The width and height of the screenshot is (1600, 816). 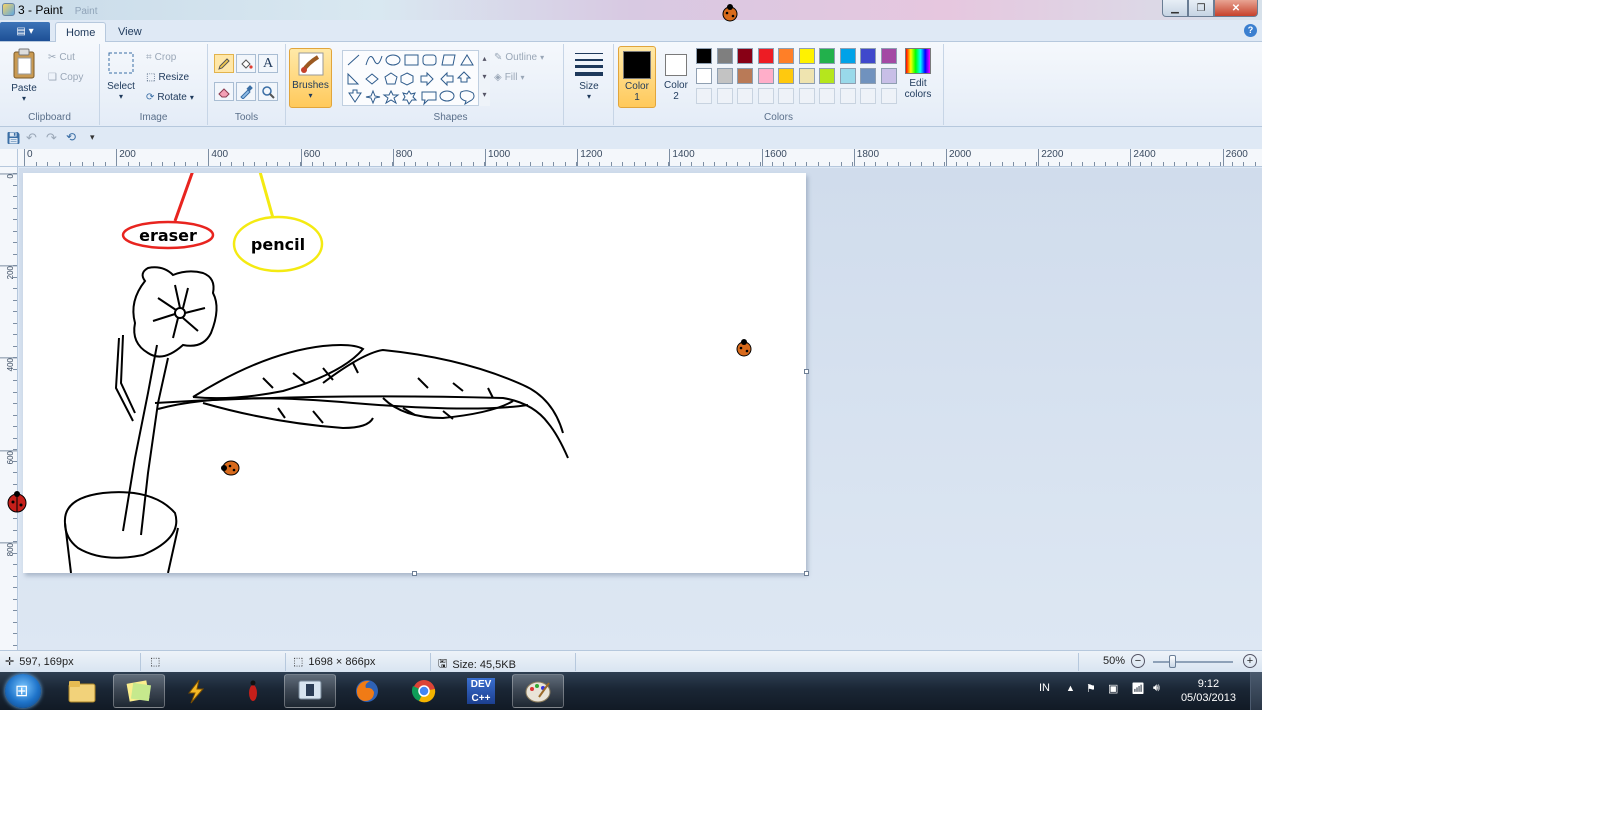 I want to click on paste-button: Paste ▾, so click(x=24, y=75).